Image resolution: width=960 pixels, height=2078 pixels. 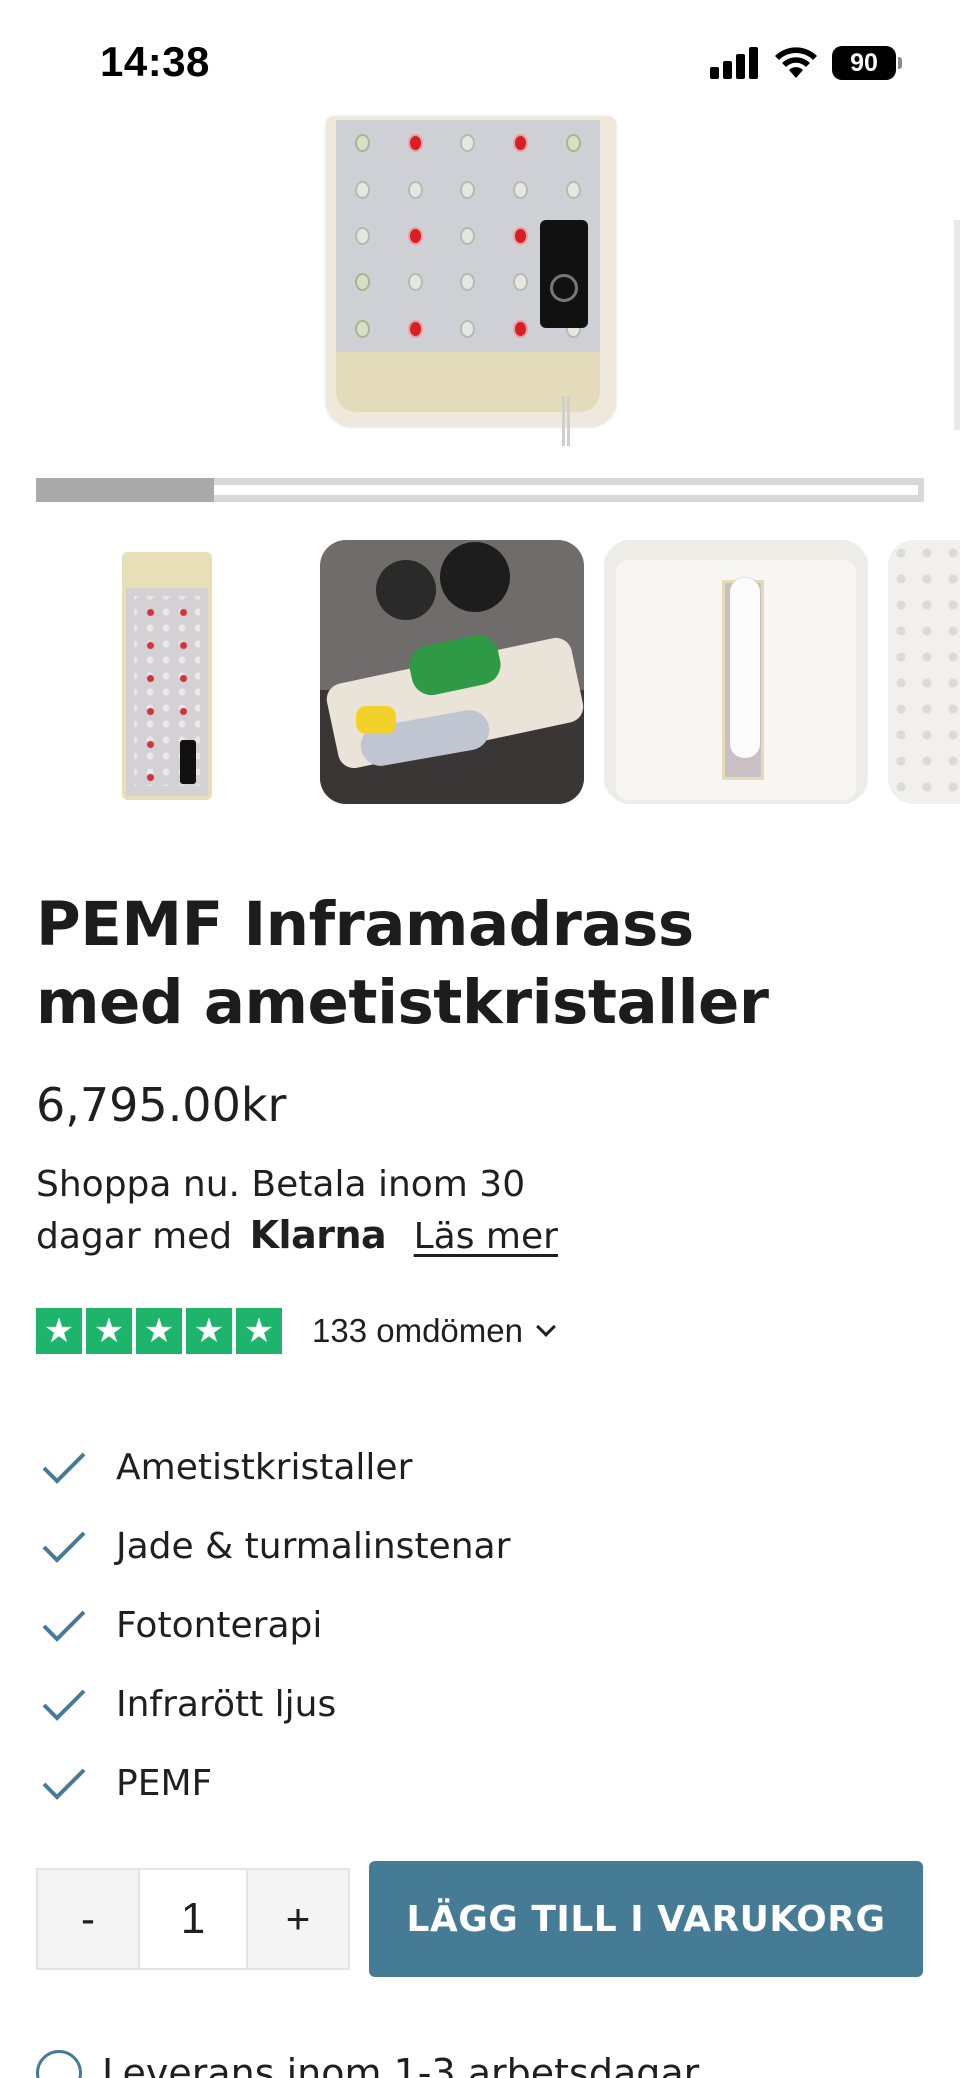 I want to click on status-icons: 90, so click(x=806, y=63).